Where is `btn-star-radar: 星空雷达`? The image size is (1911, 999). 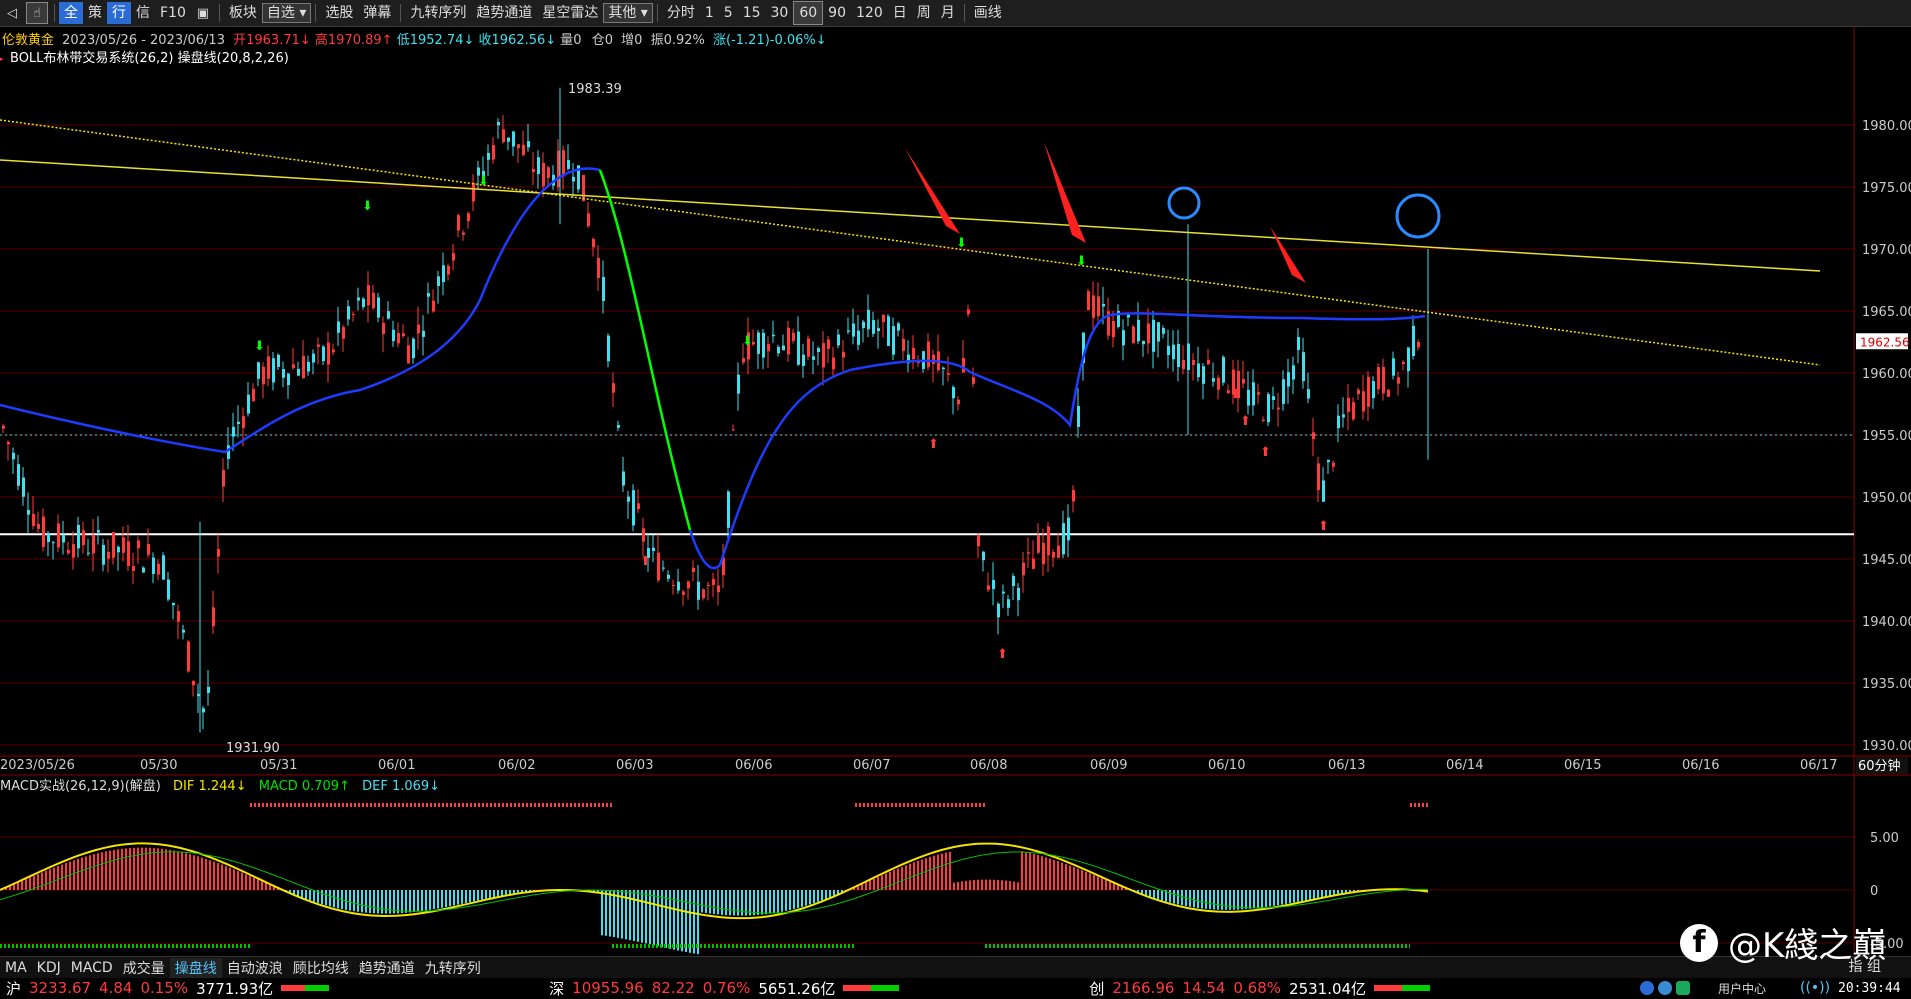
btn-star-radar: 星空雷达 is located at coordinates (570, 13).